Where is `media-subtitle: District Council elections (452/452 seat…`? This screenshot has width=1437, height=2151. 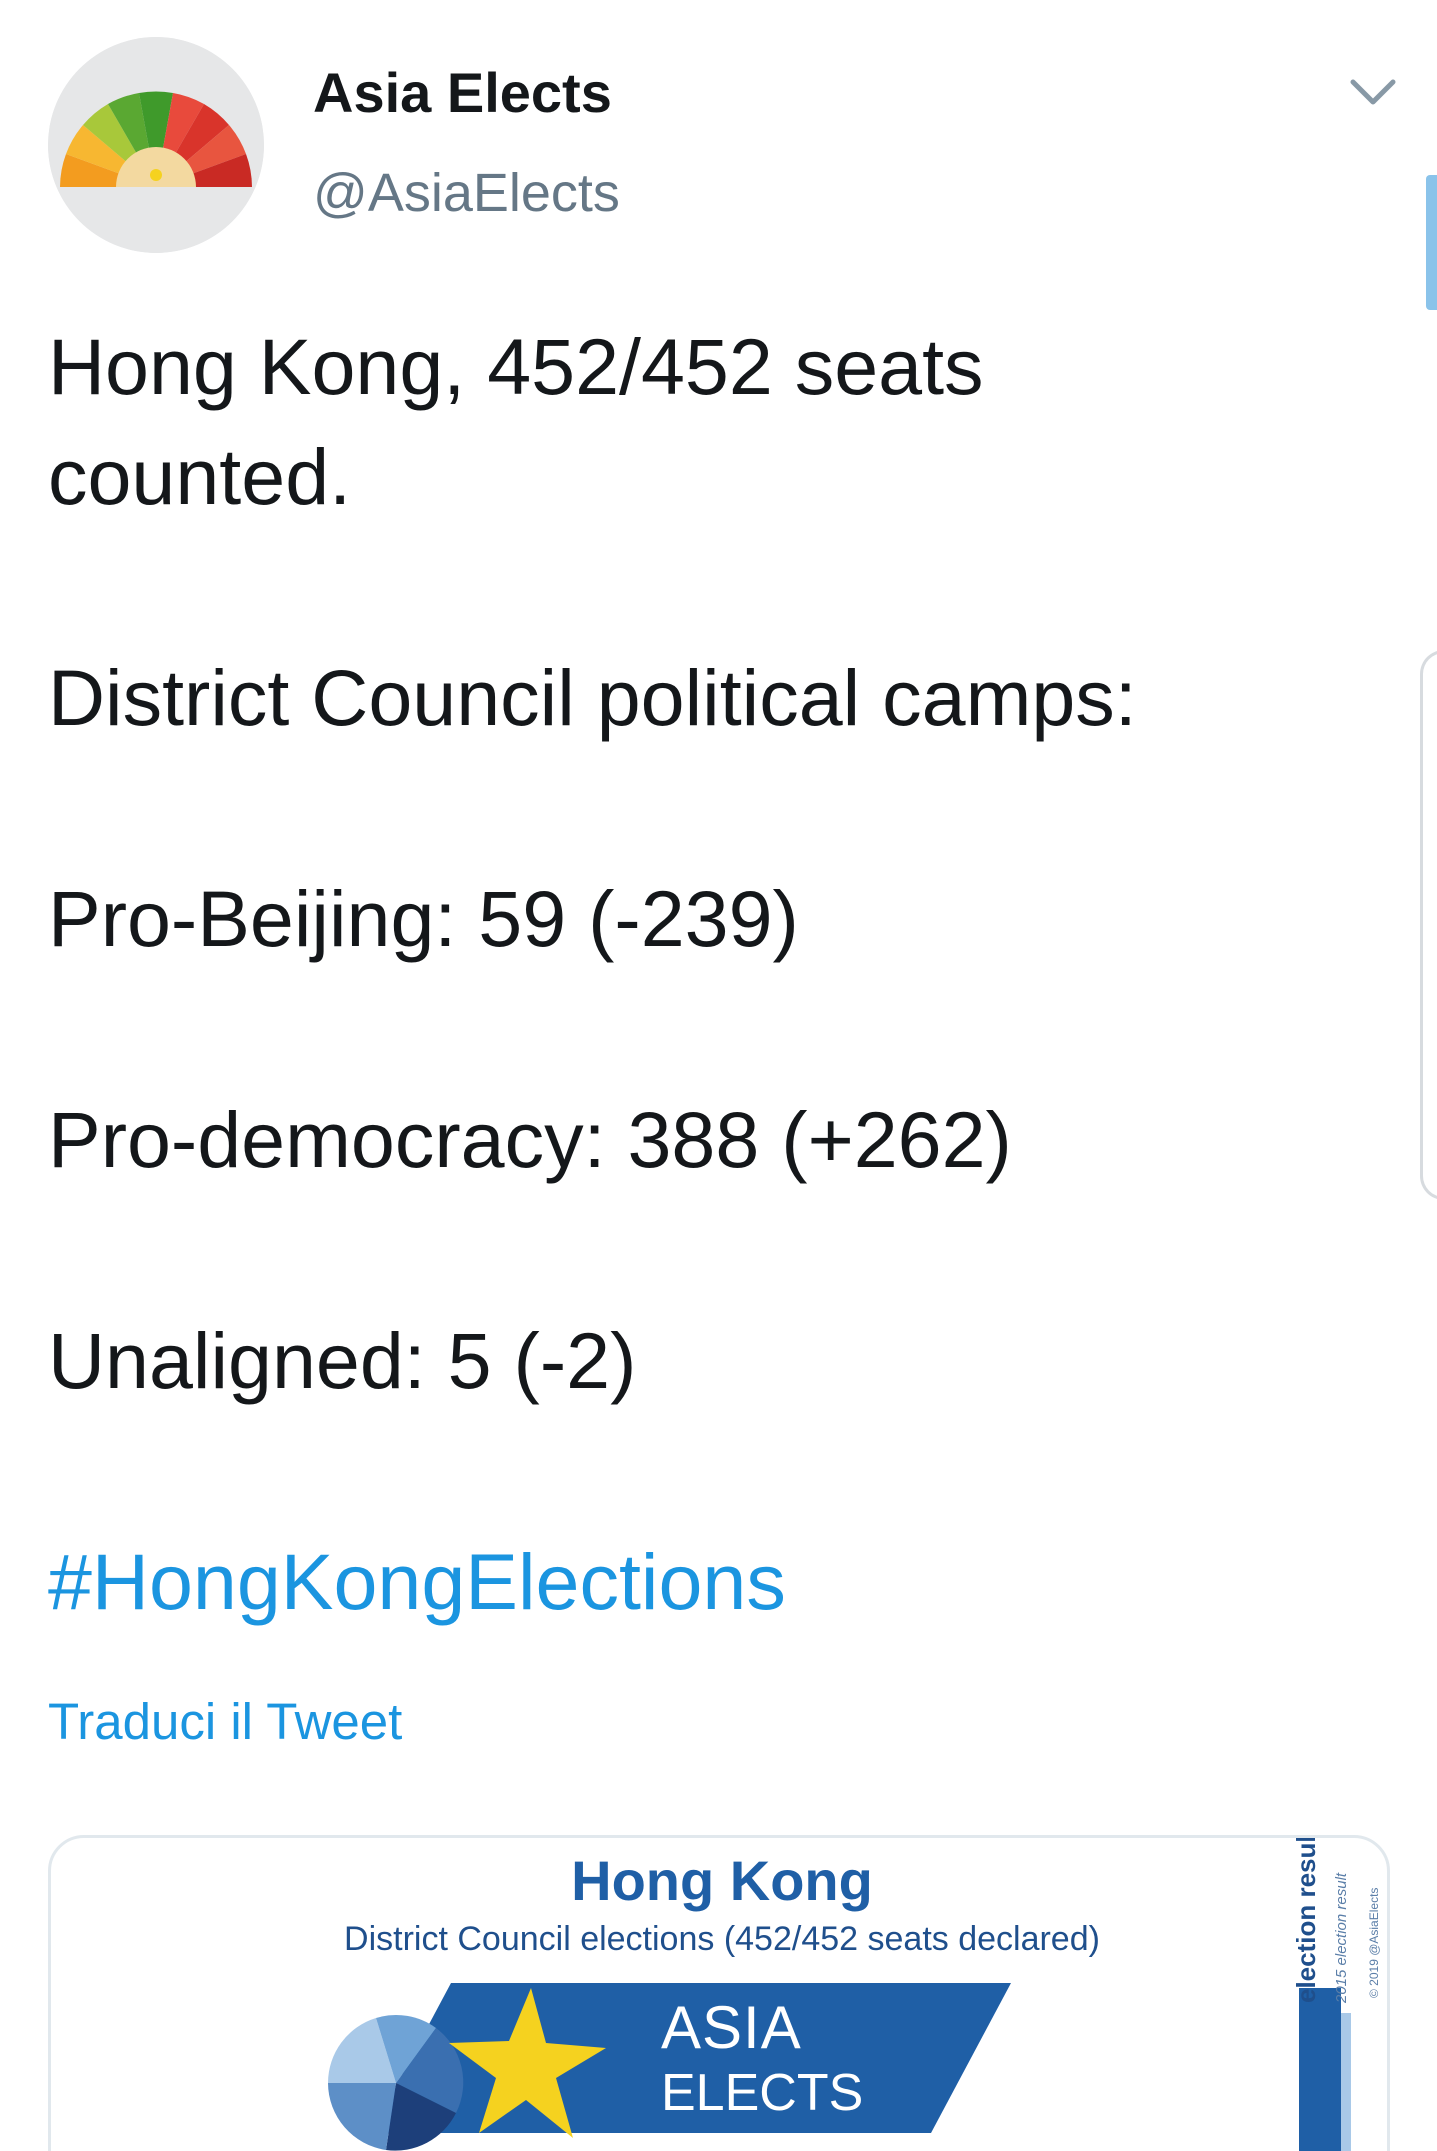 media-subtitle: District Council elections (452/452 seat… is located at coordinates (722, 1939).